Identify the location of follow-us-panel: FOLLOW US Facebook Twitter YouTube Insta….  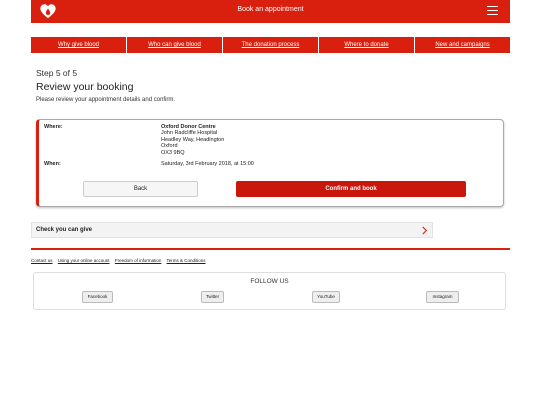
(269, 291).